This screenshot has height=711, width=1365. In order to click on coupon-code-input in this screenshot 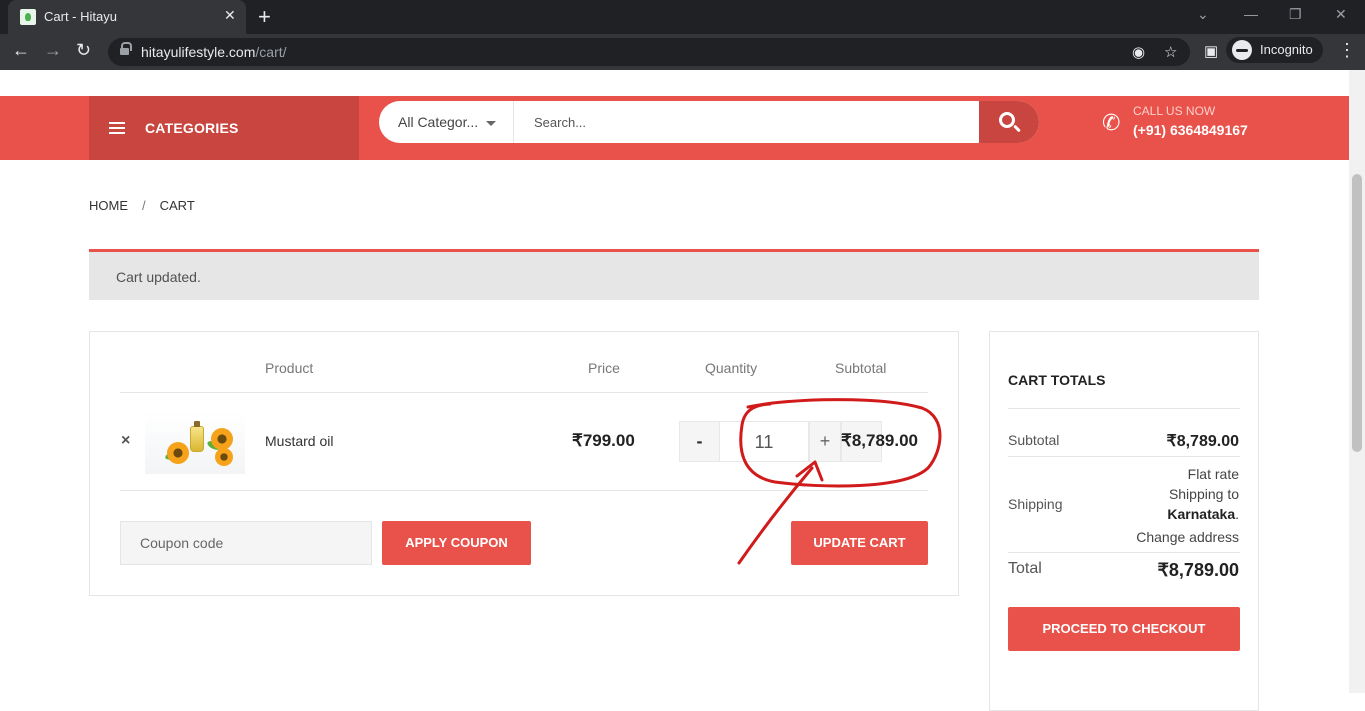, I will do `click(246, 543)`.